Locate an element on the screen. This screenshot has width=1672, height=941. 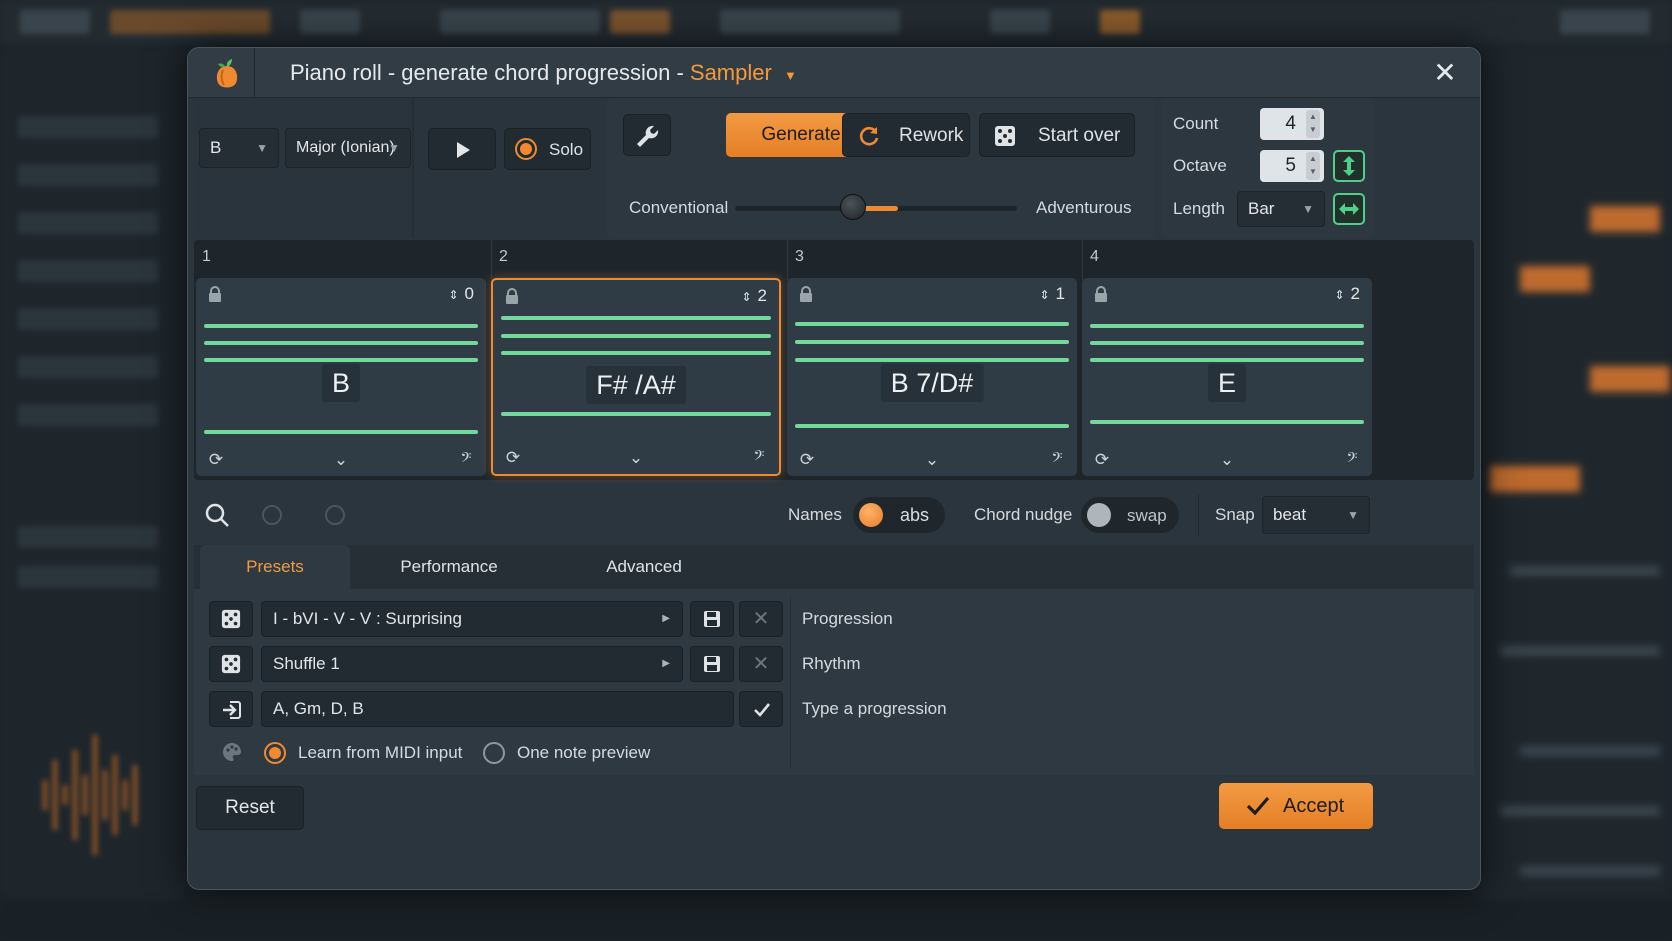
solo-toggle: Solo is located at coordinates (547, 149).